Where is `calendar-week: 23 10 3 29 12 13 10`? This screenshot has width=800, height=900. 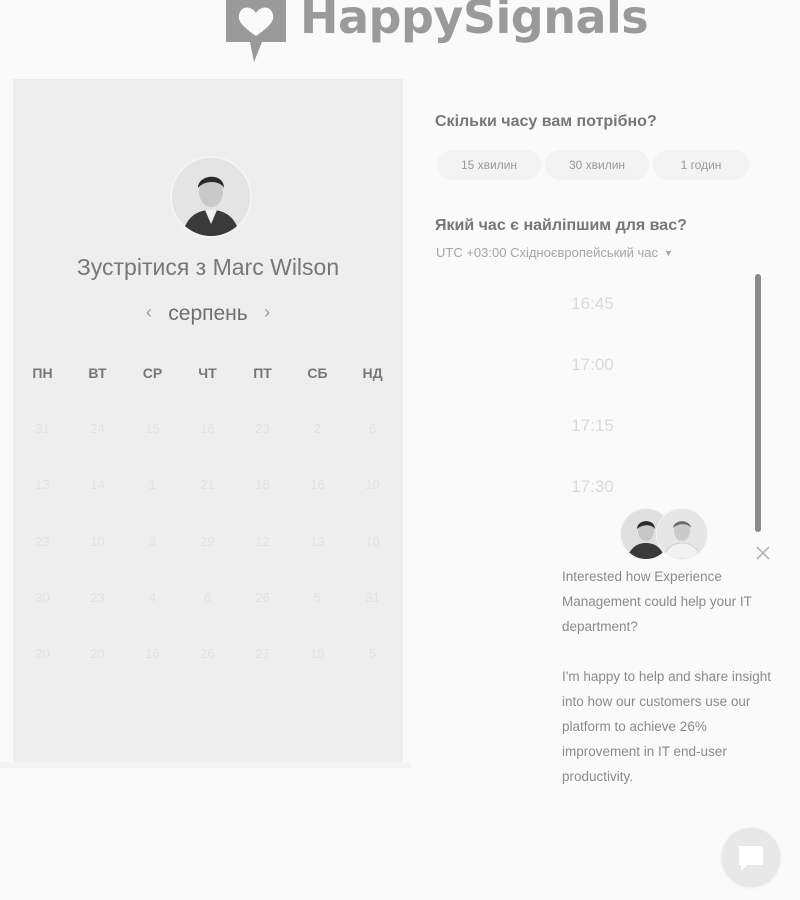
calendar-week: 23 10 3 29 12 13 10 is located at coordinates (207, 541).